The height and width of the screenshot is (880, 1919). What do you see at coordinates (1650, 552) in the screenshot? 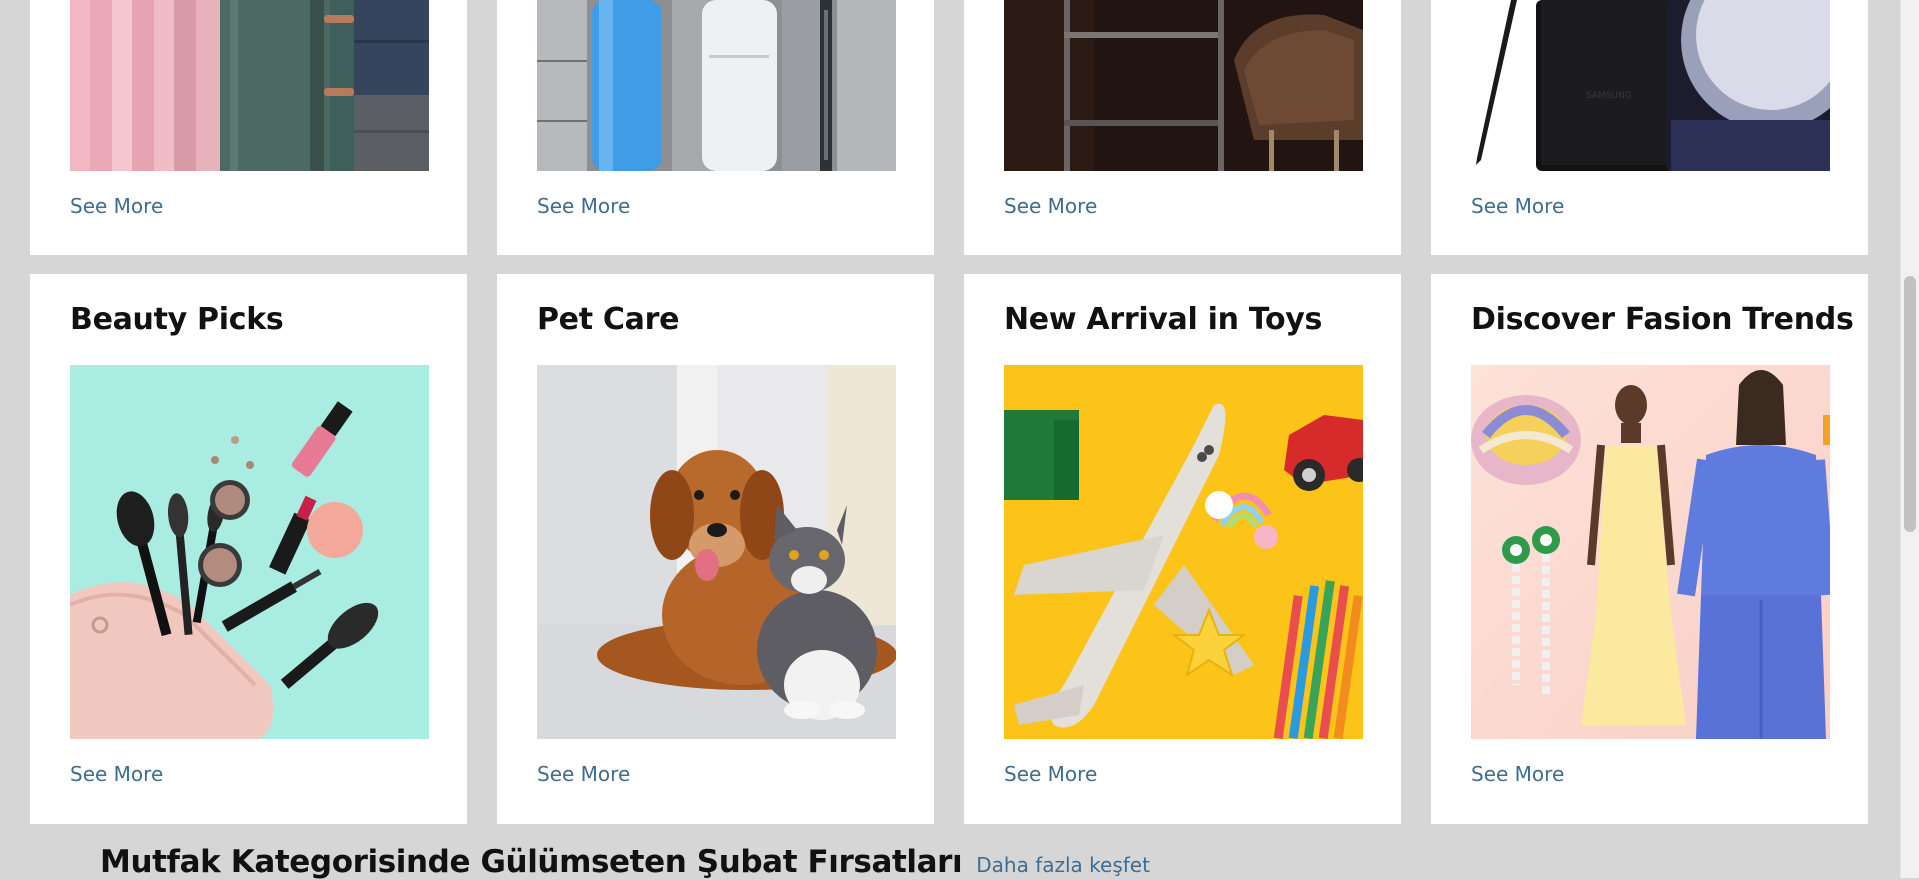
I see `fashion-models-image` at bounding box center [1650, 552].